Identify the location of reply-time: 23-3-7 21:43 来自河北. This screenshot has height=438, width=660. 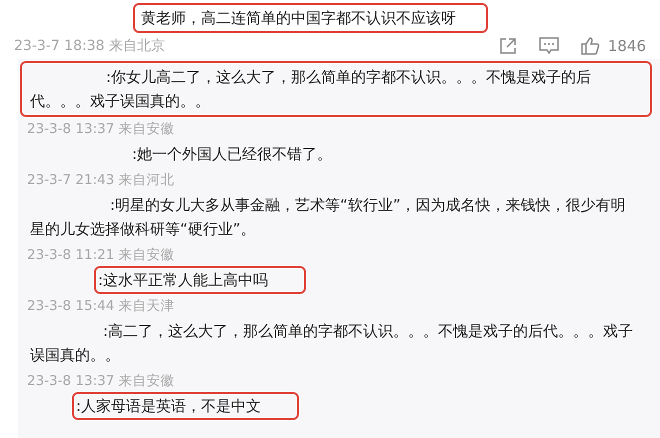
(101, 179).